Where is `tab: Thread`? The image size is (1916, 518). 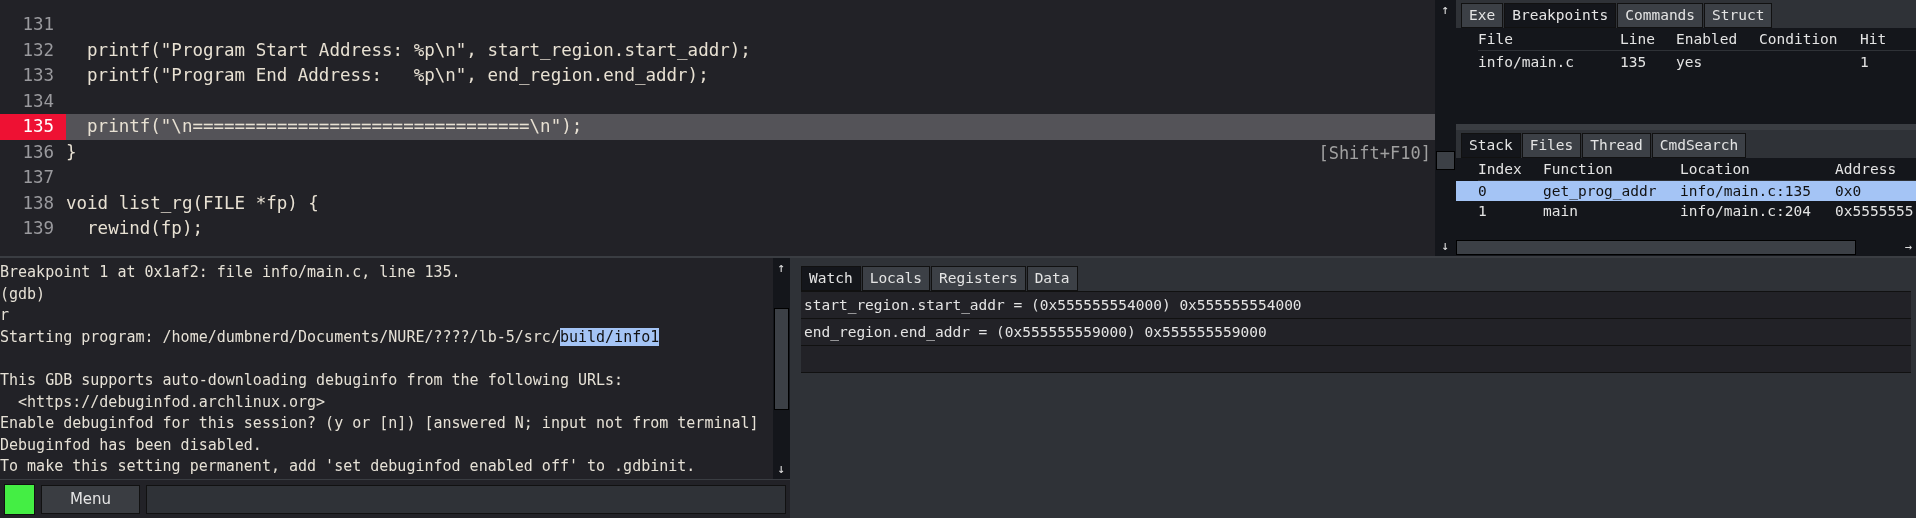
tab: Thread is located at coordinates (1616, 145).